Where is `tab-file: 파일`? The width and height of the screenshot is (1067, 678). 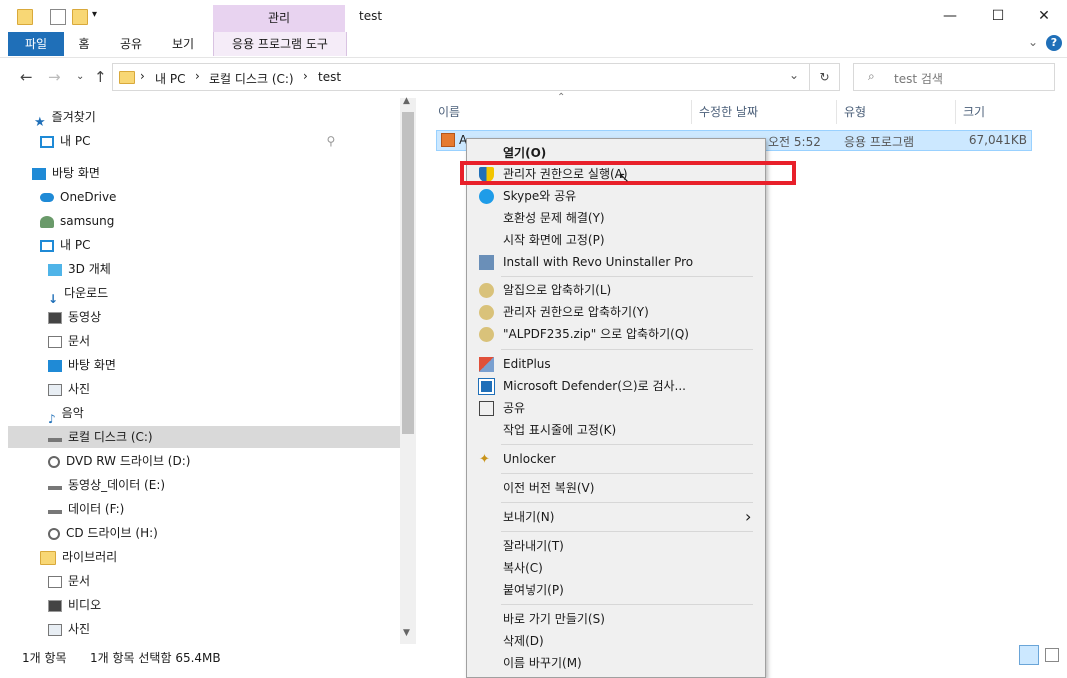 tab-file: 파일 is located at coordinates (36, 44).